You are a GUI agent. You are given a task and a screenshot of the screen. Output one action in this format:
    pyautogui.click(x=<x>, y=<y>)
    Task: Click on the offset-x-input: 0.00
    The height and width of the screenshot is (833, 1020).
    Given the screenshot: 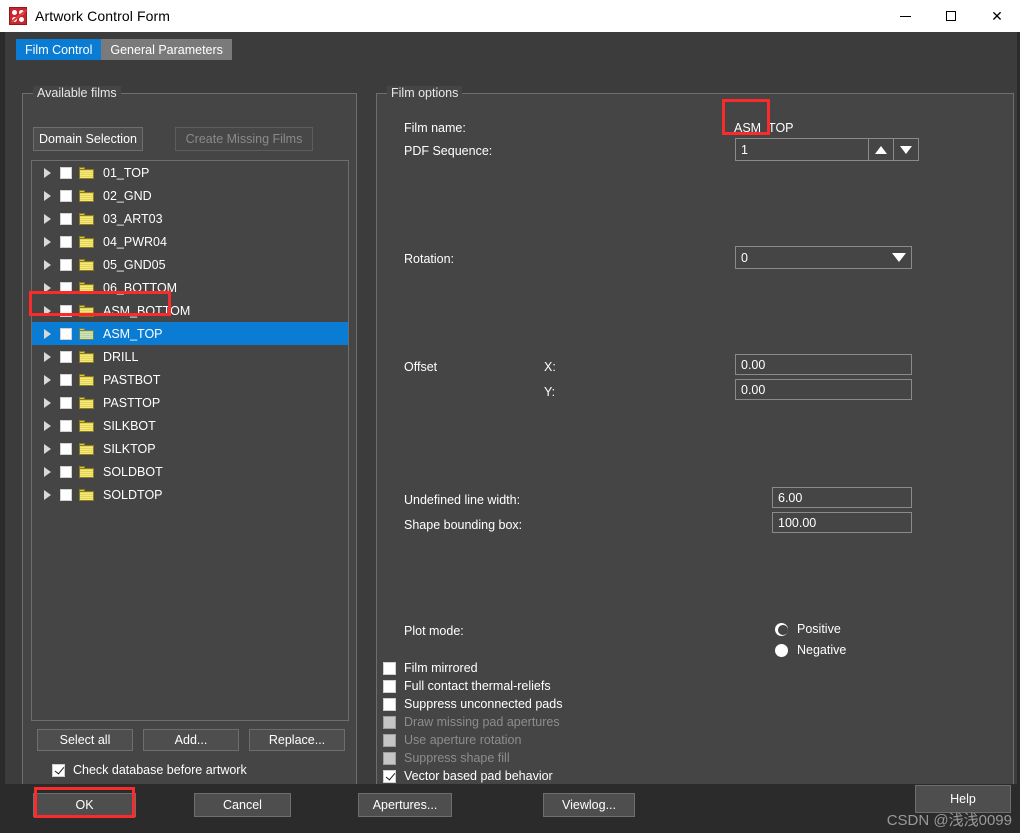 What is the action you would take?
    pyautogui.click(x=823, y=364)
    